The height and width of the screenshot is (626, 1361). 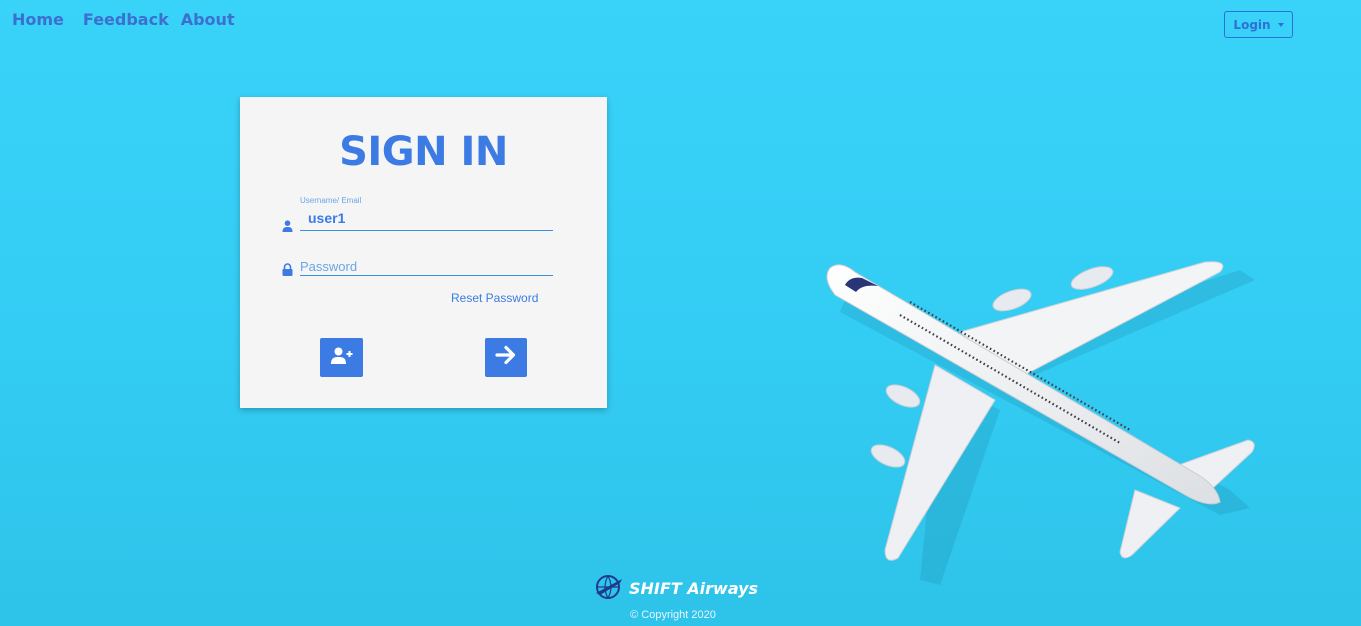 What do you see at coordinates (331, 200) in the screenshot?
I see `username-label: Username/ Email` at bounding box center [331, 200].